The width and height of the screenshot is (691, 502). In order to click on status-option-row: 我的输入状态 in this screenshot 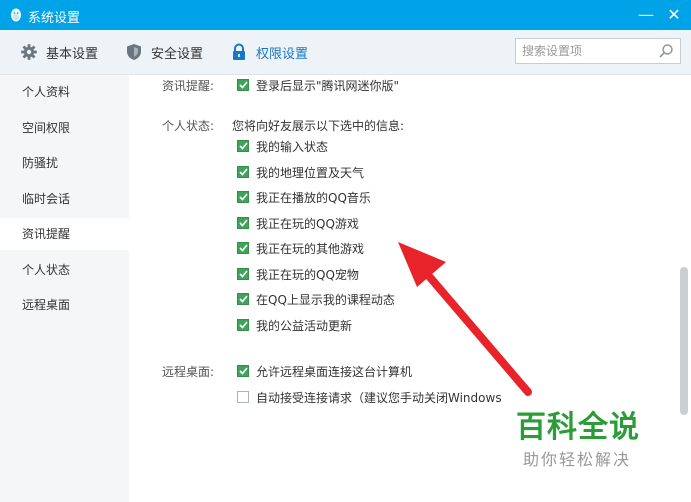, I will do `click(282, 146)`.